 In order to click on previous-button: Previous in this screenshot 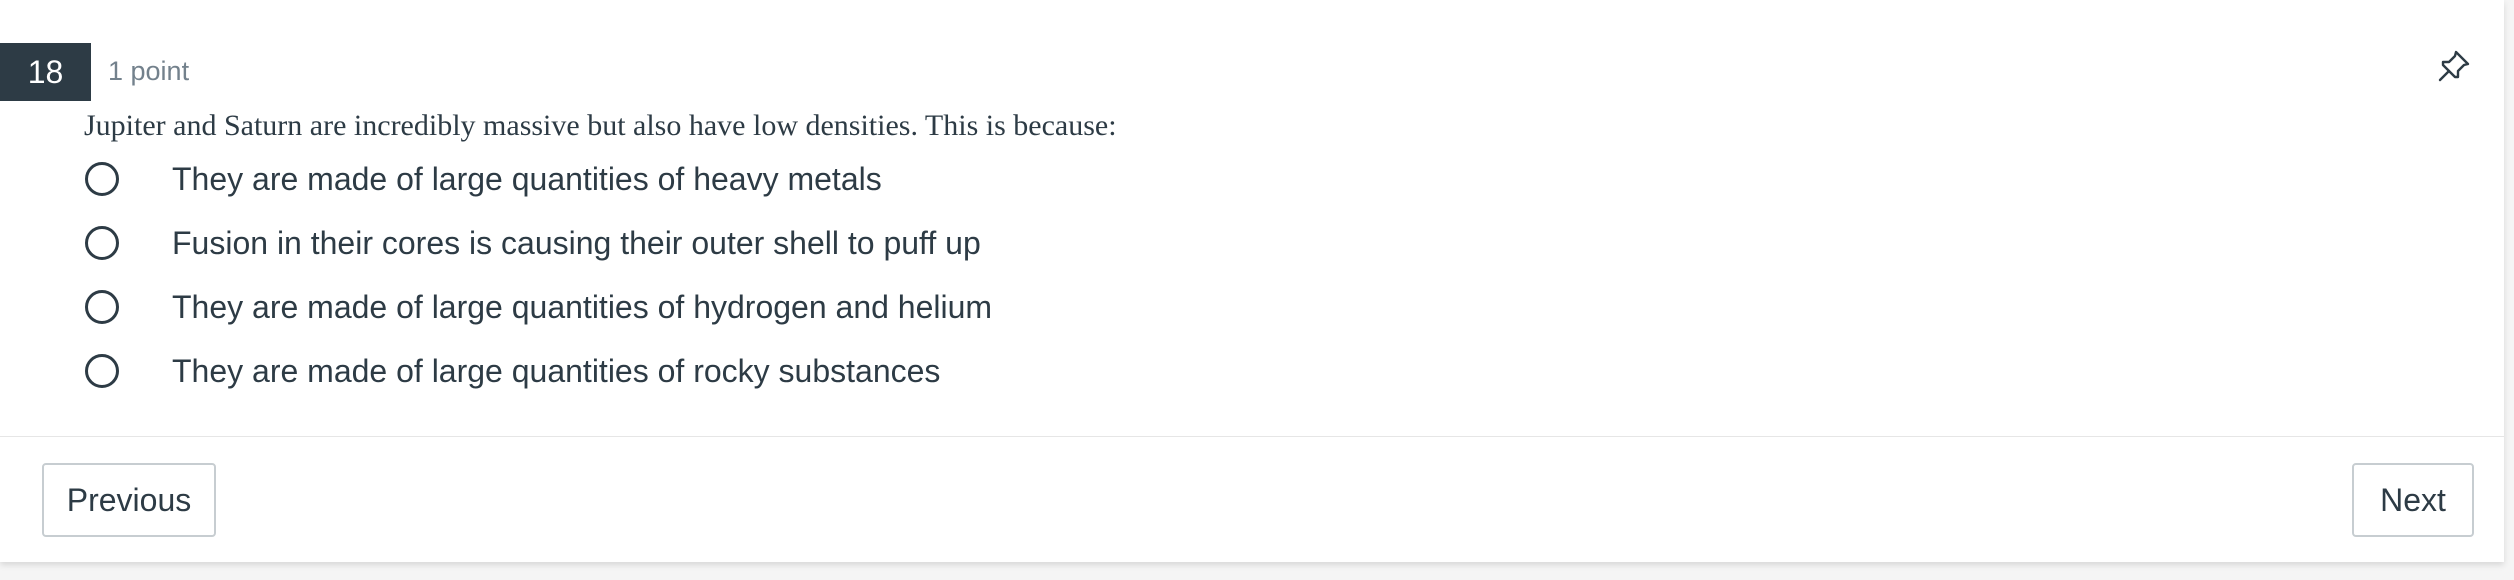, I will do `click(129, 500)`.